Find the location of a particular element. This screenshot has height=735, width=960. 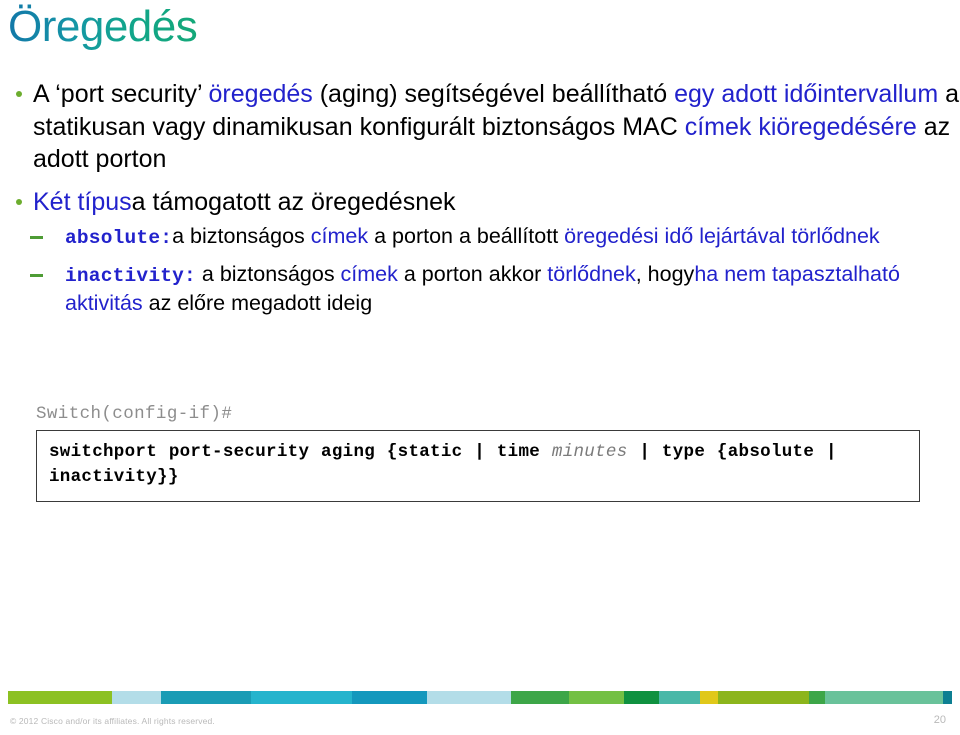

text-run: egy adott időintervallum is located at coordinates (806, 94).